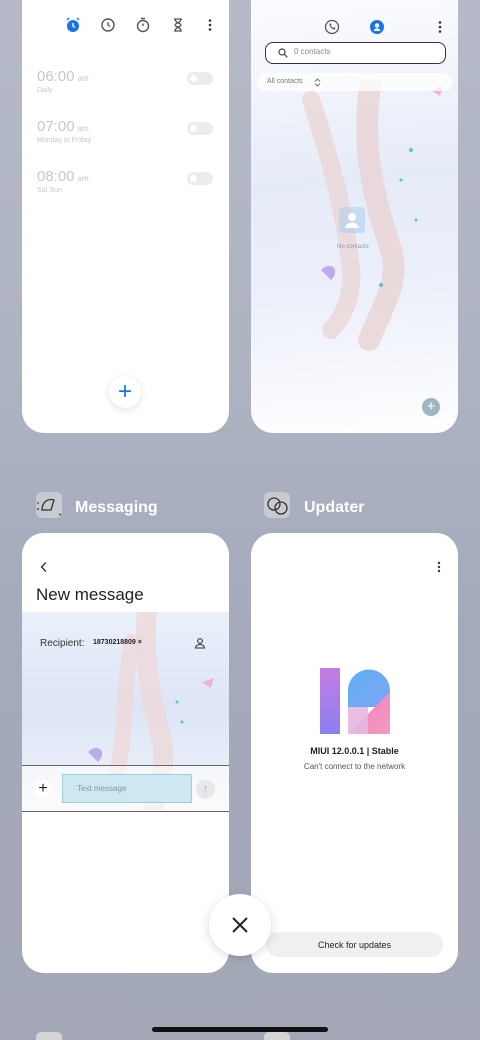 The width and height of the screenshot is (480, 1040). I want to click on chevron-updown-icon, so click(317, 82).